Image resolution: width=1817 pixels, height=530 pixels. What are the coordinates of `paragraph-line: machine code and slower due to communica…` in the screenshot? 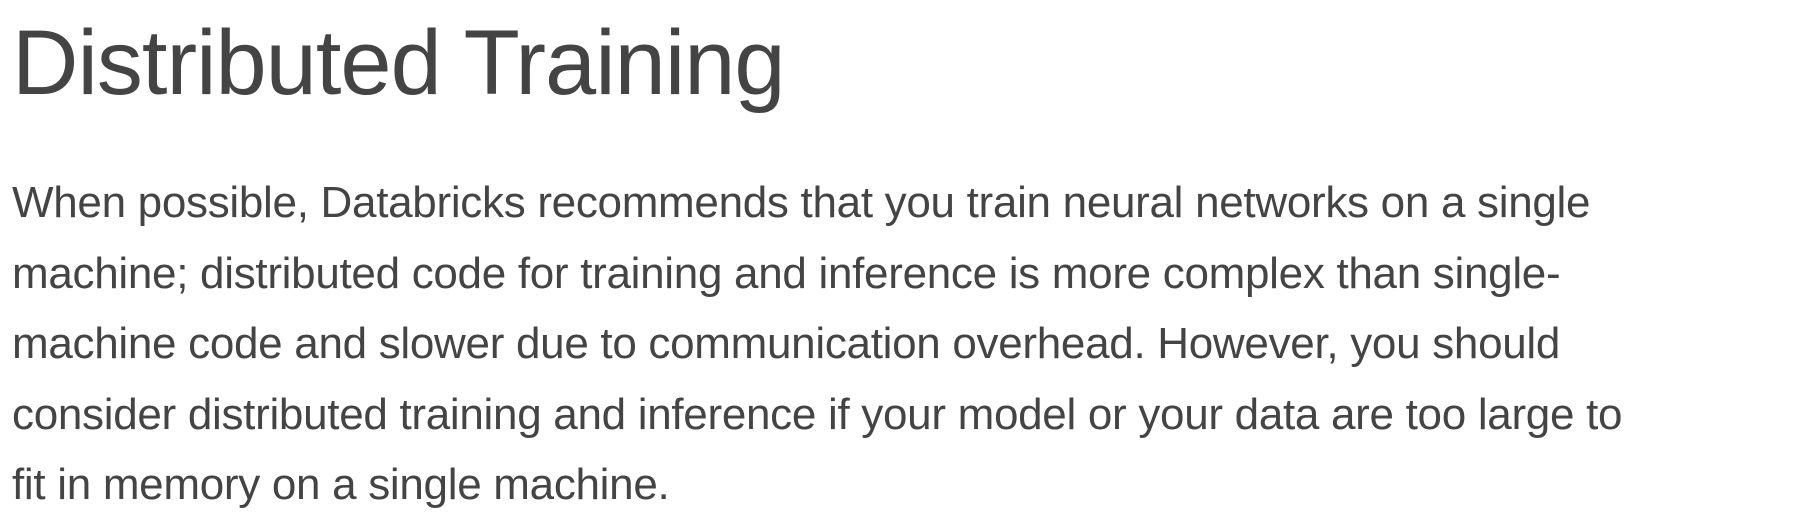 It's located at (786, 343).